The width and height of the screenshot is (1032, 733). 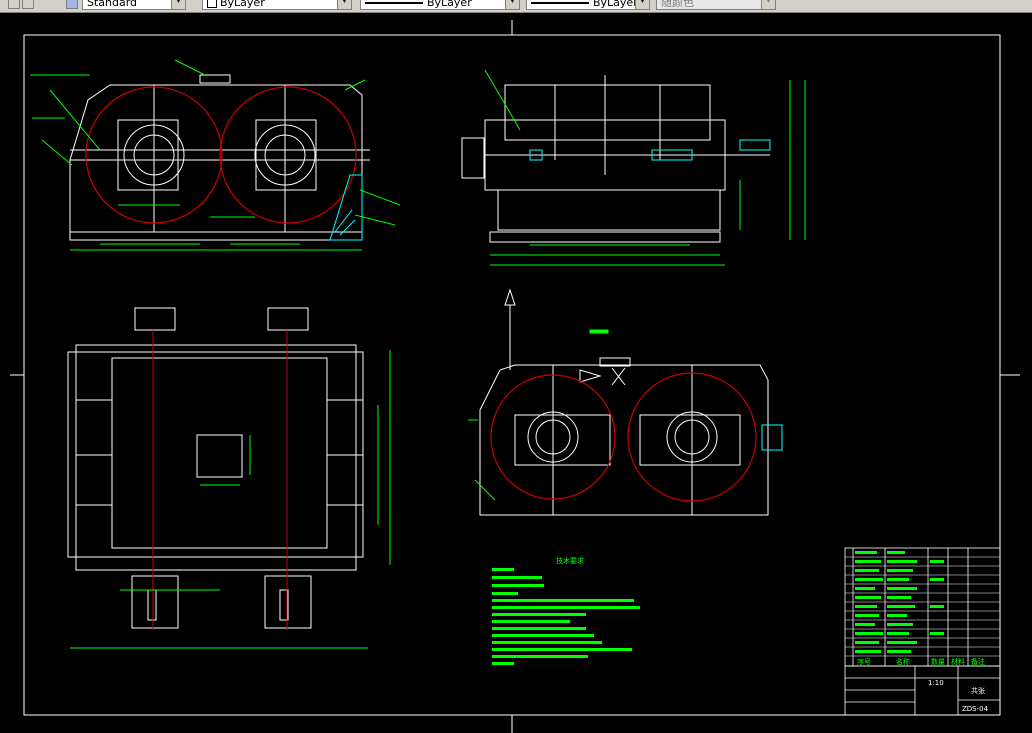 I want to click on layer-state-icon, so click(x=28, y=4).